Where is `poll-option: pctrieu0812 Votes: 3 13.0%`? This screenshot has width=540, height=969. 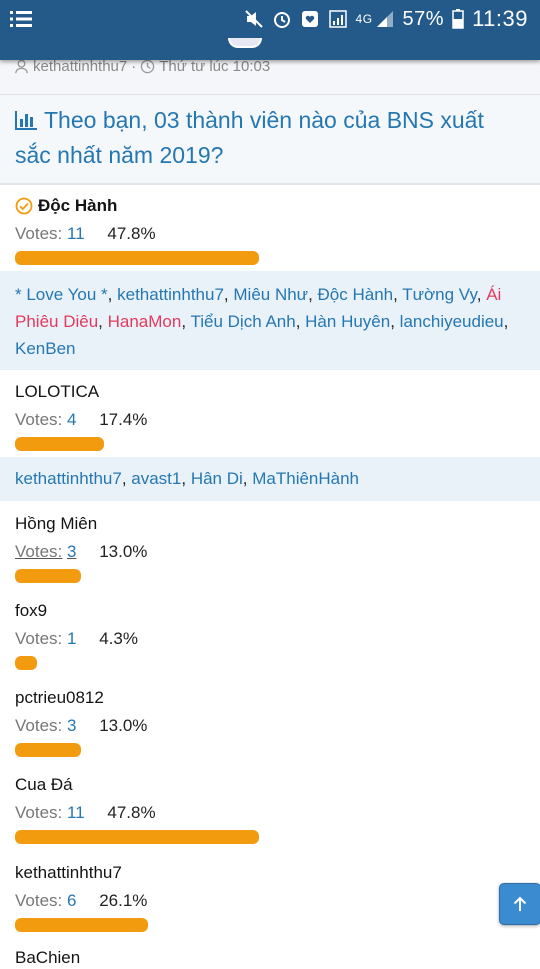
poll-option: pctrieu0812 Votes: 3 13.0% is located at coordinates (270, 722).